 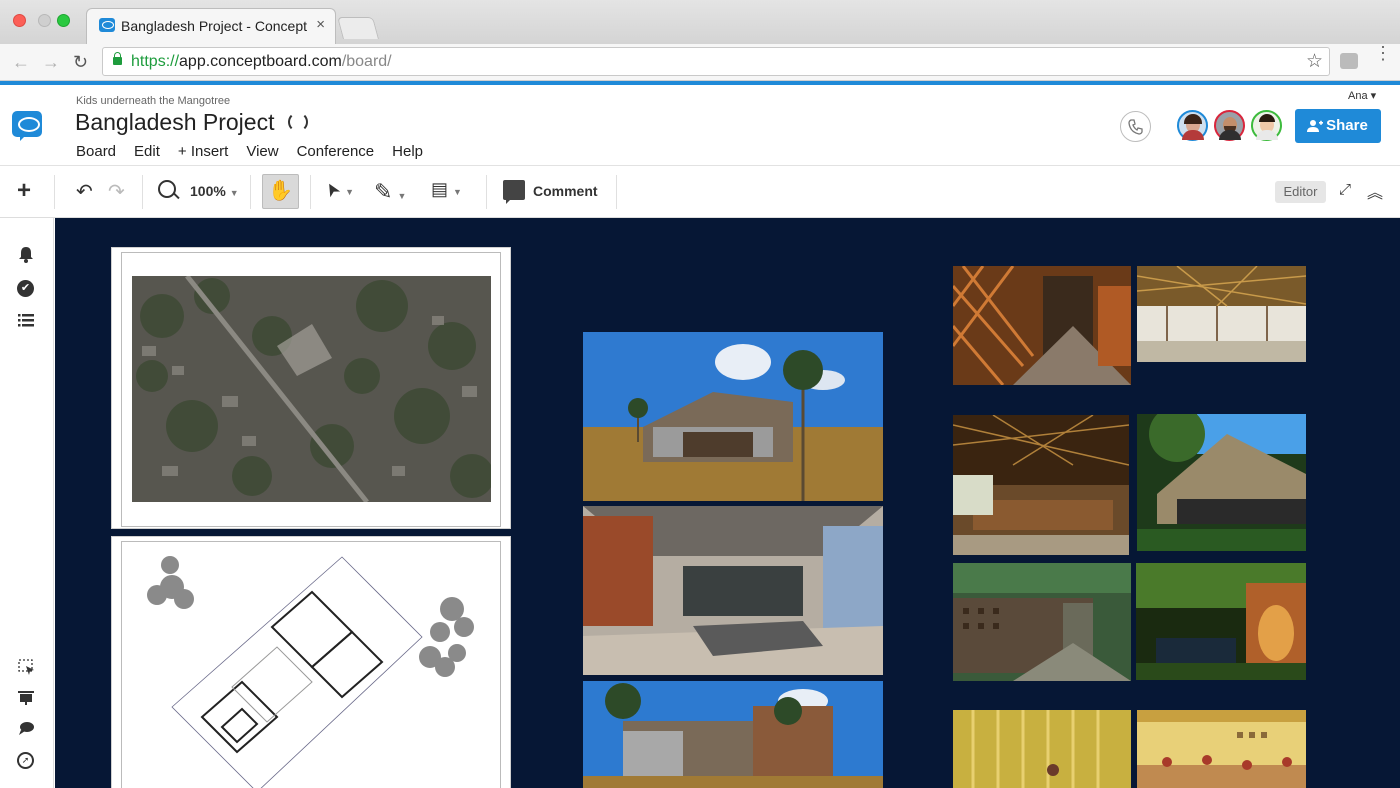 I want to click on floor-plan-sheet, so click(x=311, y=662).